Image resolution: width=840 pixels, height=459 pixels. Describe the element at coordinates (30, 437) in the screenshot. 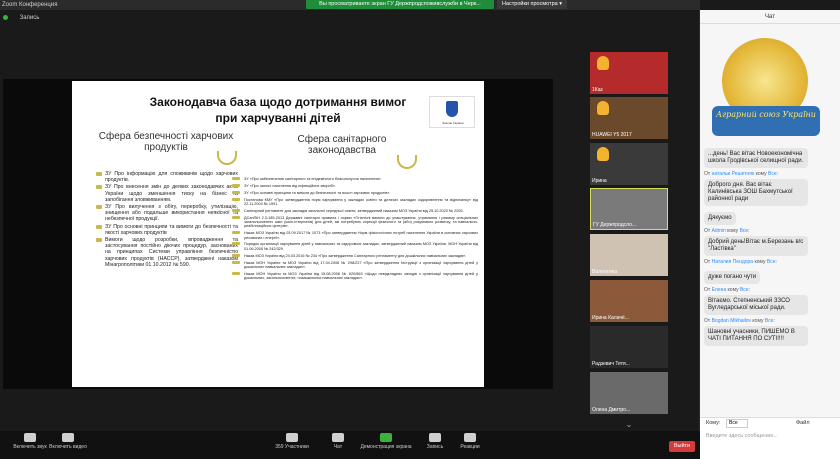

I see `microphone-icon` at that location.